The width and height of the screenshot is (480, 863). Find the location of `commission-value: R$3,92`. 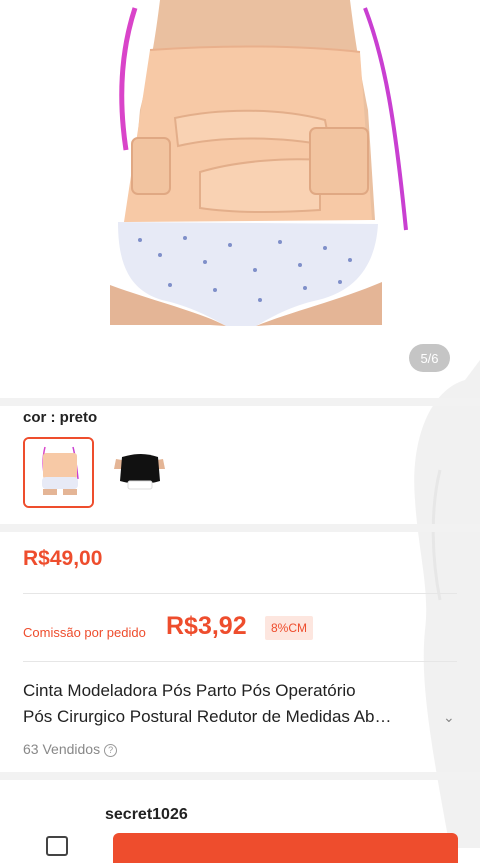

commission-value: R$3,92 is located at coordinates (206, 626).